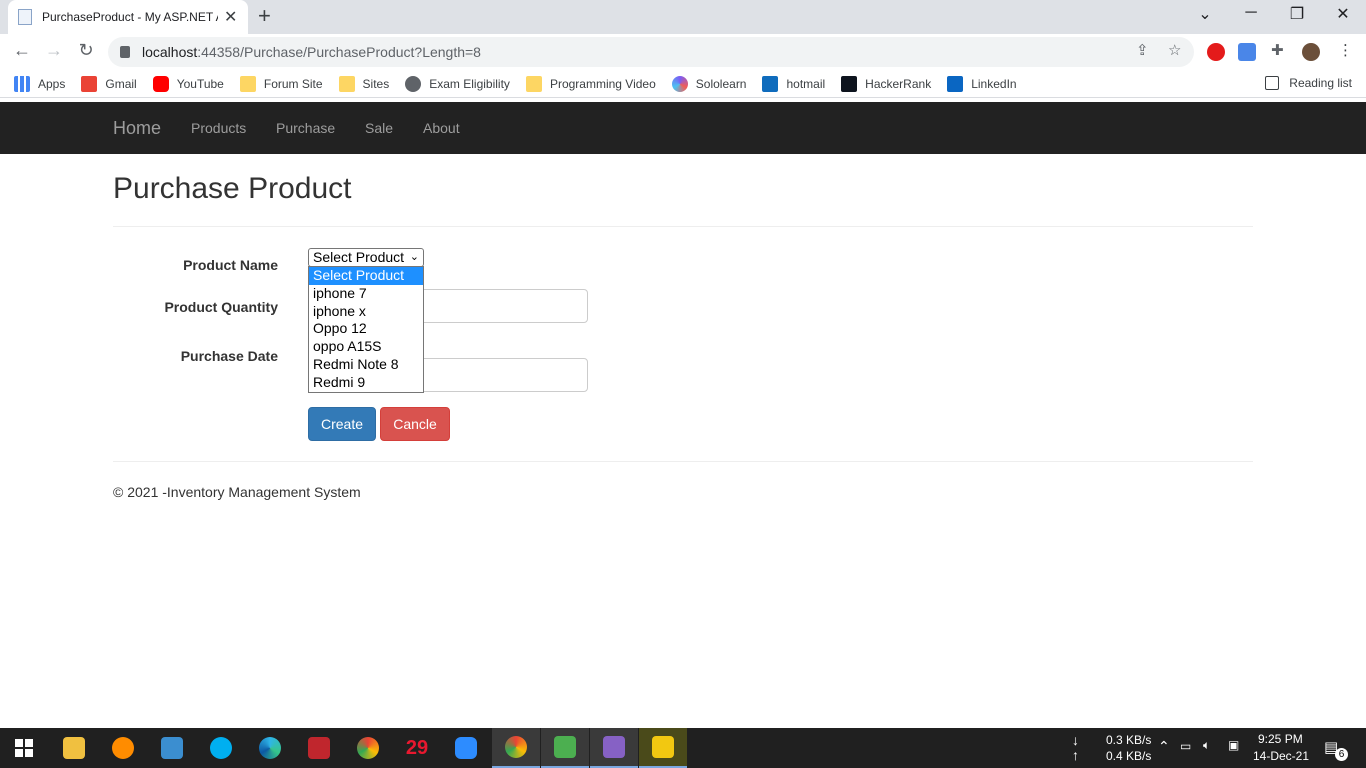 The height and width of the screenshot is (768, 1366). Describe the element at coordinates (270, 748) in the screenshot. I see `taskbar-edge` at that location.